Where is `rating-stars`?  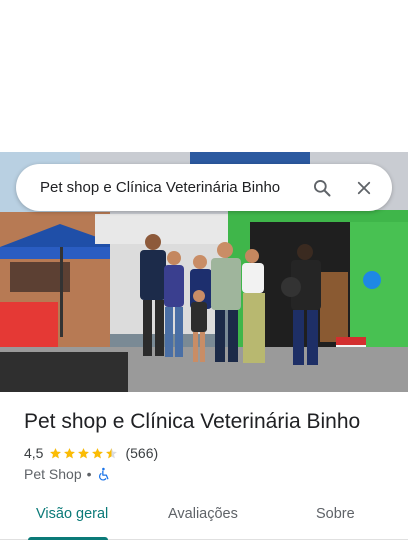 rating-stars is located at coordinates (84, 453).